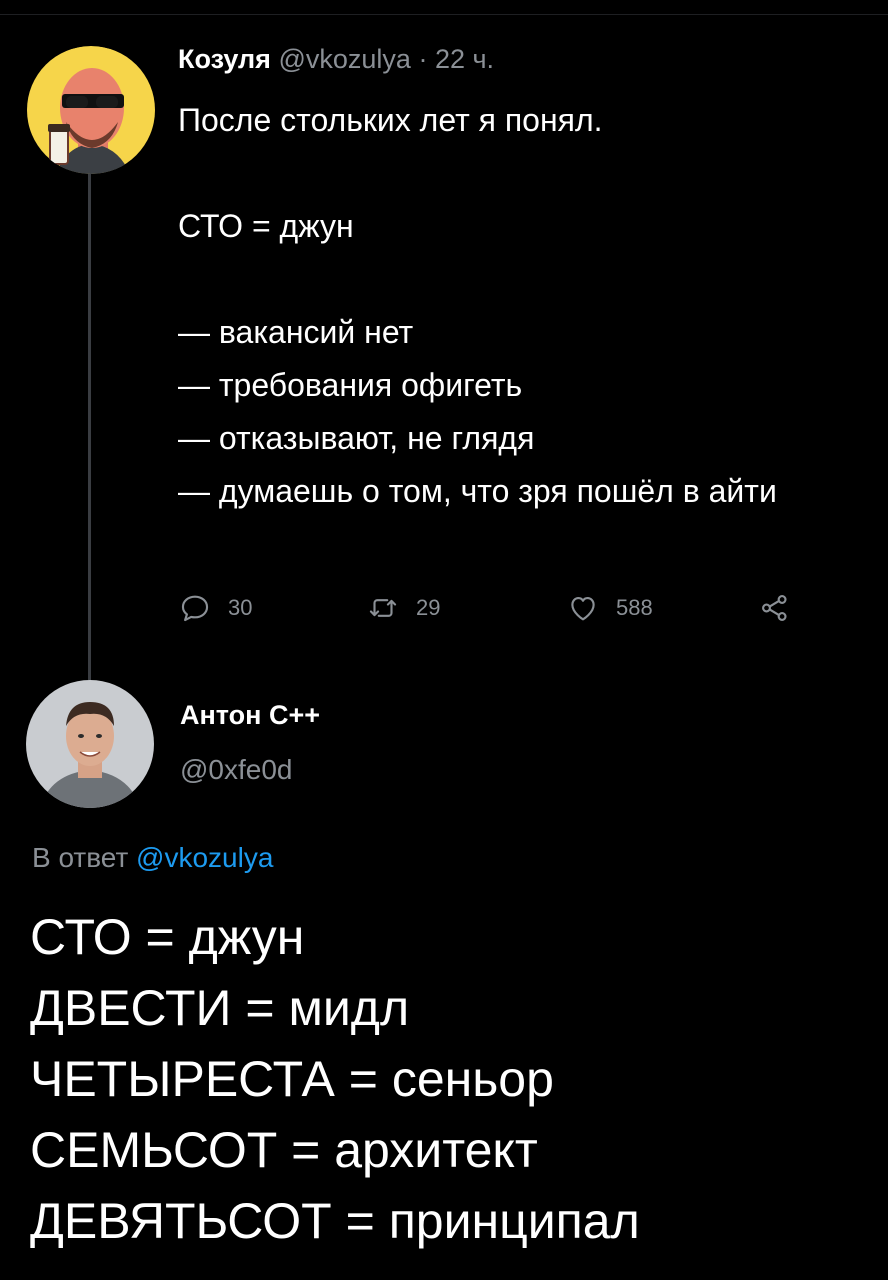 The image size is (888, 1280). I want to click on like-count: 588, so click(634, 607).